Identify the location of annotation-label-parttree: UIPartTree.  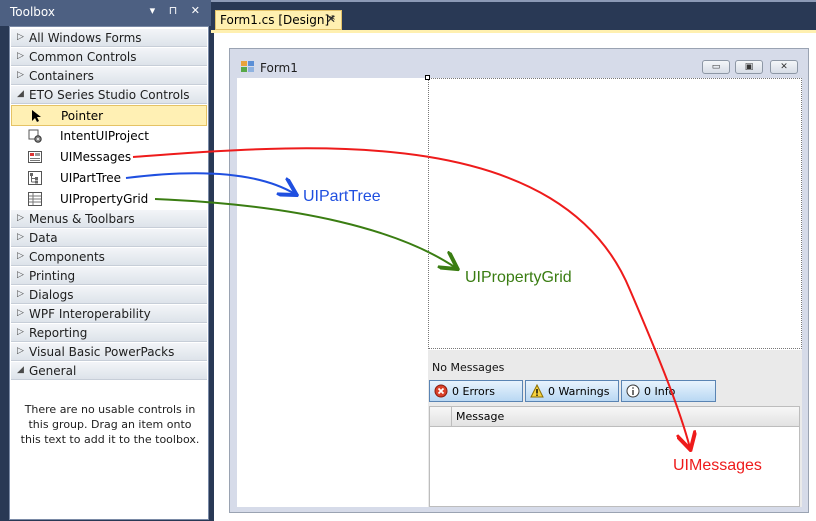
(342, 196).